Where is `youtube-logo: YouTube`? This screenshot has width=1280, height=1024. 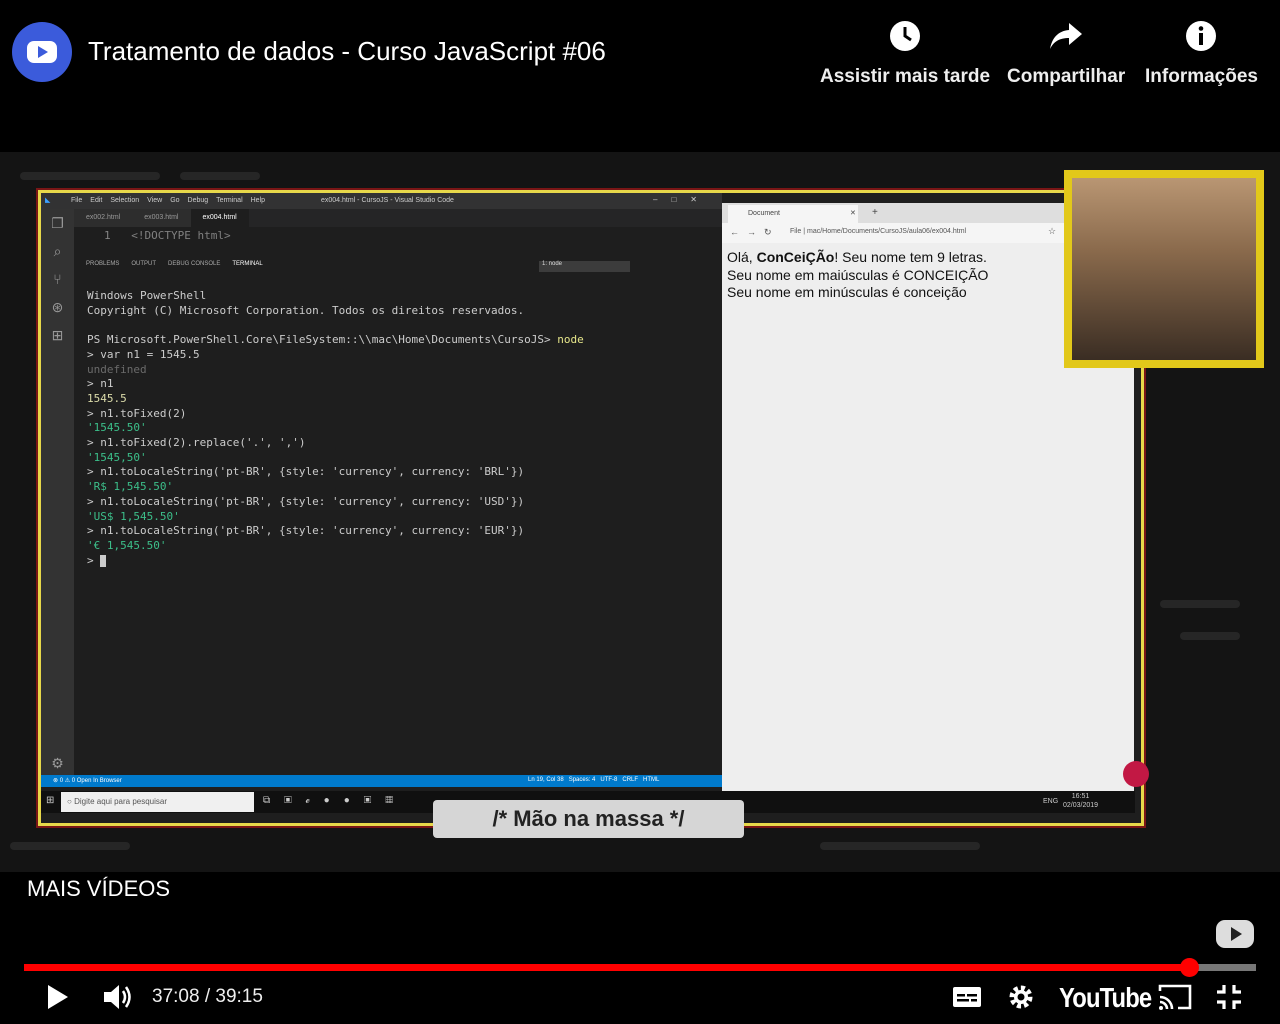
youtube-logo: YouTube is located at coordinates (1105, 998).